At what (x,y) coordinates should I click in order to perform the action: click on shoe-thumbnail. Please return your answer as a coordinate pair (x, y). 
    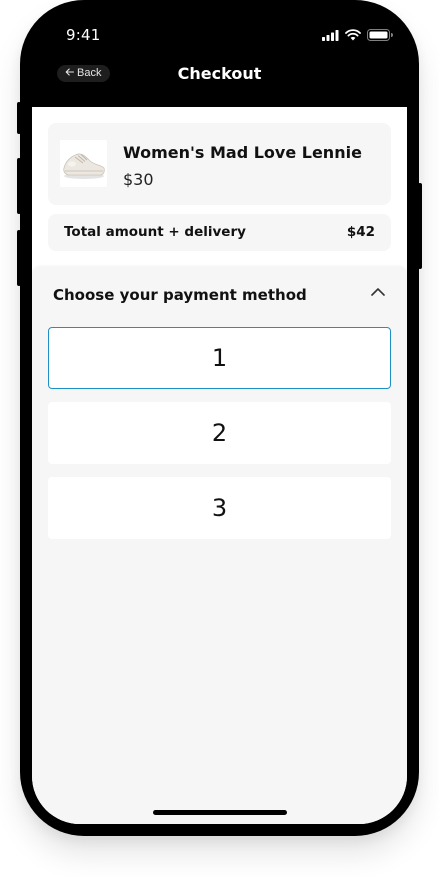
    Looking at the image, I should click on (83, 163).